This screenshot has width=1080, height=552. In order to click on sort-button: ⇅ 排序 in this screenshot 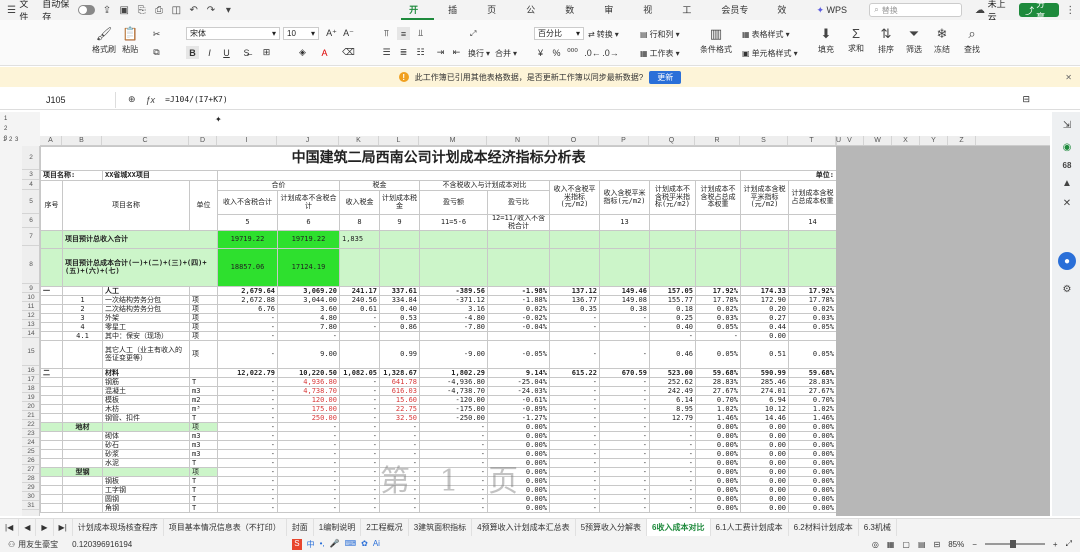, I will do `click(886, 40)`.